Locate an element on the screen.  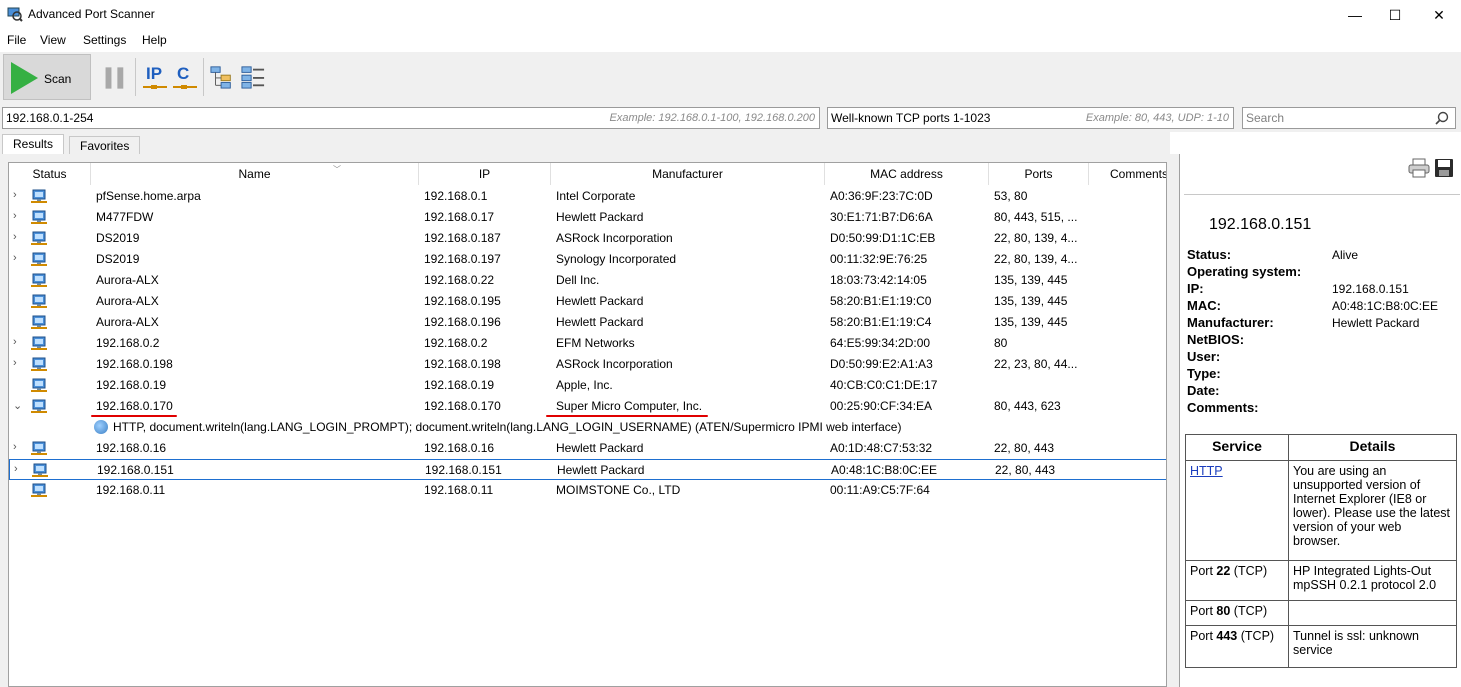
service-port: 443 is located at coordinates (1227, 636).